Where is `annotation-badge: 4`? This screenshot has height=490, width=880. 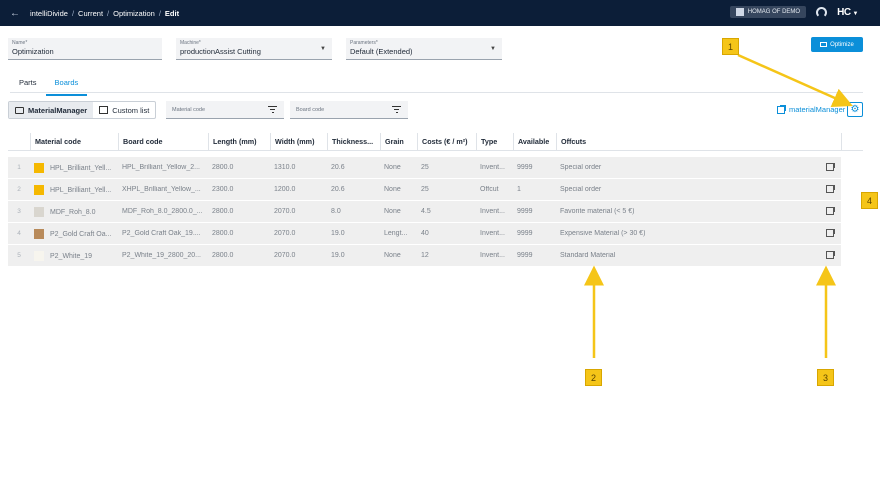
annotation-badge: 4 is located at coordinates (869, 200).